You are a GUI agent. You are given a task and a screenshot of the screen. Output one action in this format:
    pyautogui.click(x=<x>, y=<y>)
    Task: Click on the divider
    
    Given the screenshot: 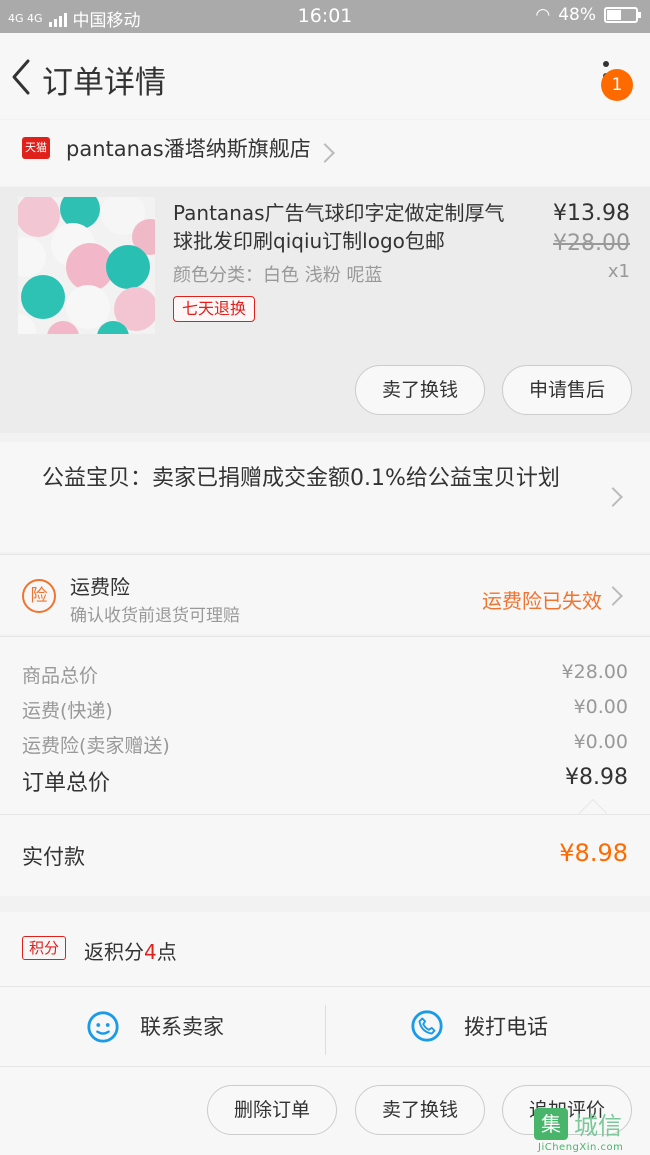 What is the action you would take?
    pyautogui.click(x=325, y=1030)
    